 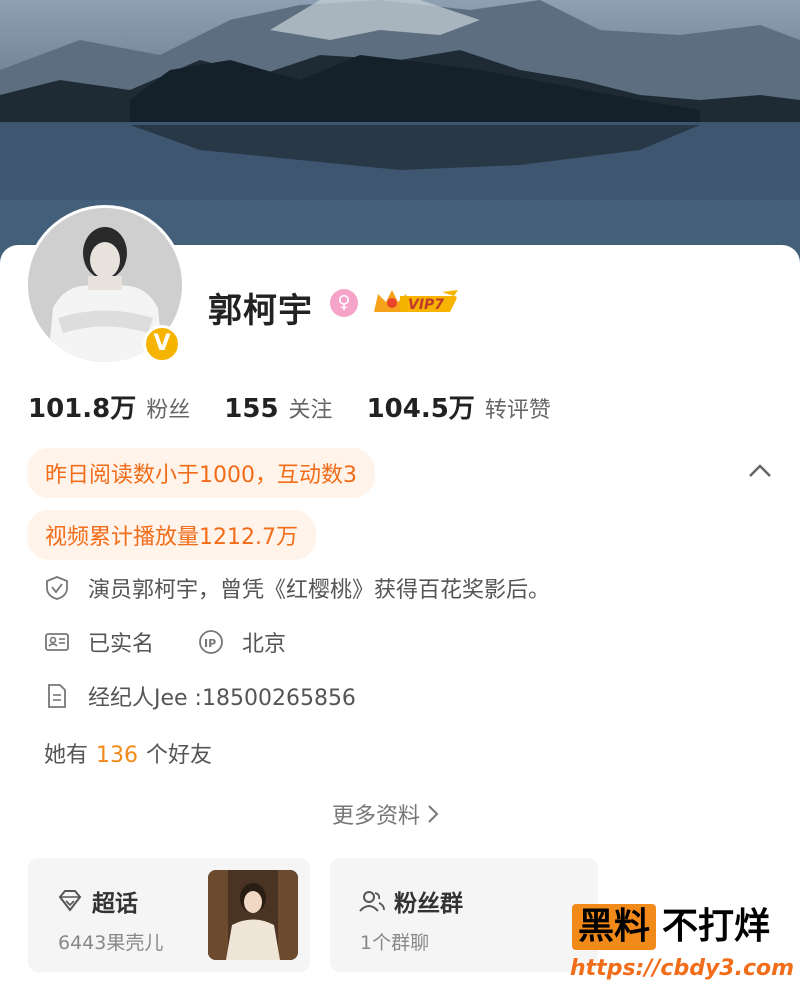 What do you see at coordinates (682, 948) in the screenshot?
I see `site-watermark: 黑料 不打烊 https://cbdy3.com` at bounding box center [682, 948].